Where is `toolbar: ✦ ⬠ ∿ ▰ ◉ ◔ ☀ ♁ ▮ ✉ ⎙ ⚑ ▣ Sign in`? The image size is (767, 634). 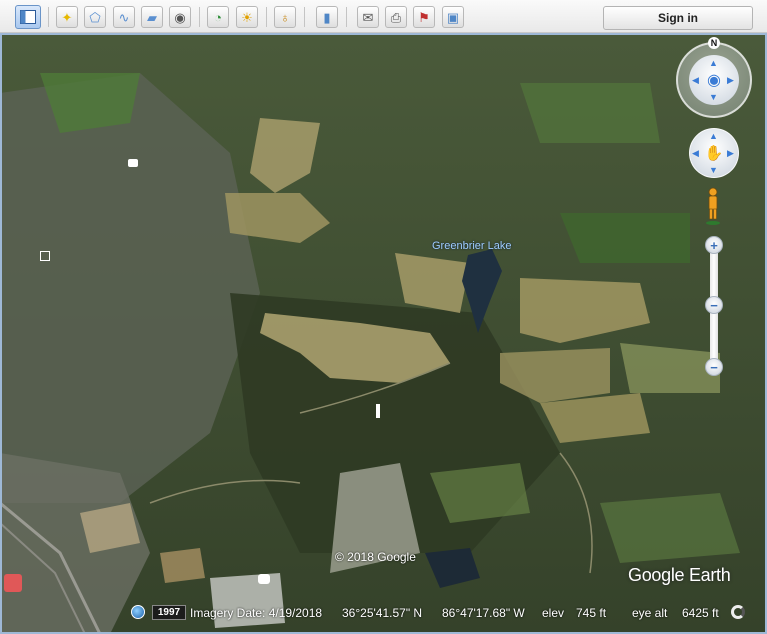 toolbar: ✦ ⬠ ∿ ▰ ◉ ◔ ☀ ♁ ▮ ✉ ⎙ ⚑ ▣ Sign in is located at coordinates (383, 16).